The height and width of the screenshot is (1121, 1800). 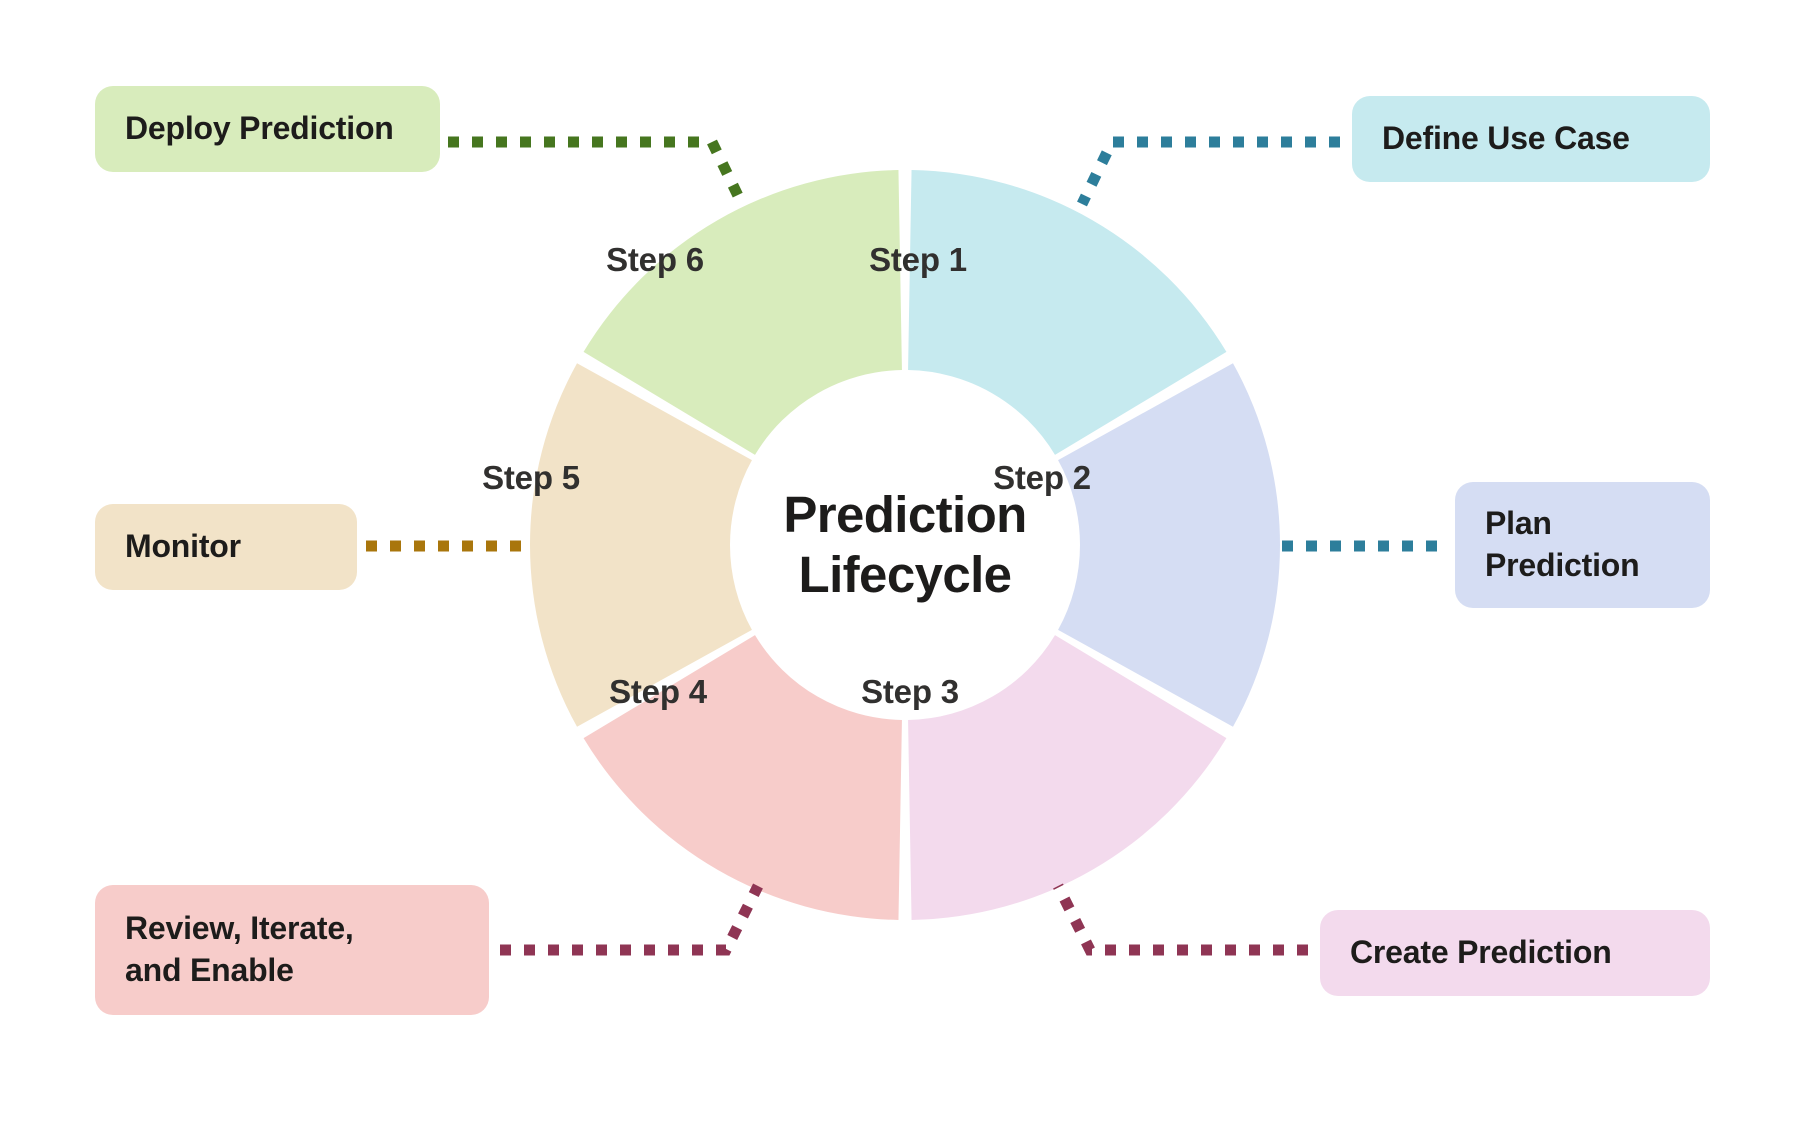 What do you see at coordinates (1506, 138) in the screenshot?
I see `chip-label-define-use-case: Define Use Case` at bounding box center [1506, 138].